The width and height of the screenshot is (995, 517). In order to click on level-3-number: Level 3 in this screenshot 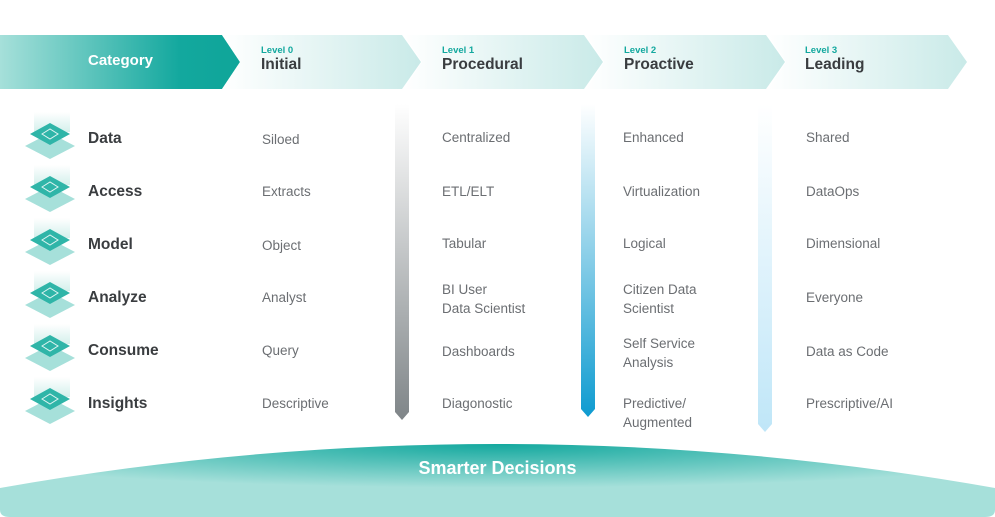, I will do `click(821, 50)`.